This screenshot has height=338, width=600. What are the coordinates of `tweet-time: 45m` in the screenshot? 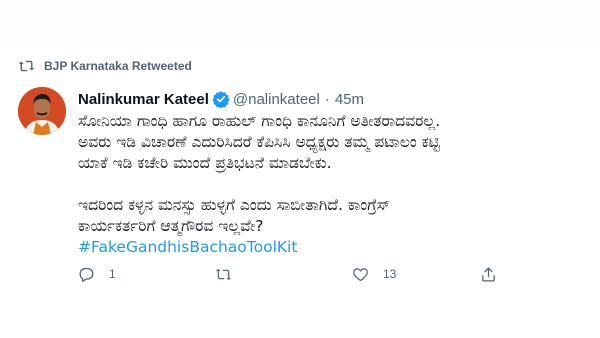 It's located at (349, 99).